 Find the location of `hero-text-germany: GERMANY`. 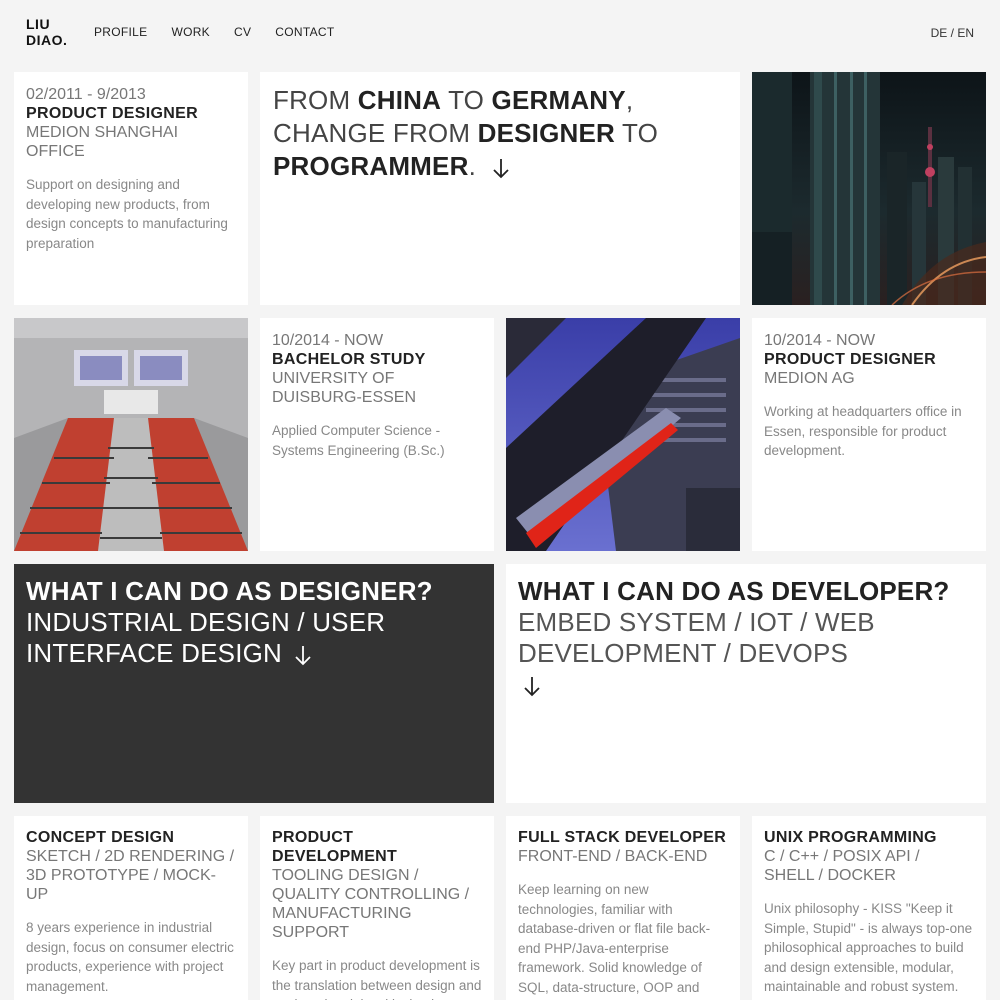

hero-text-germany: GERMANY is located at coordinates (558, 100).